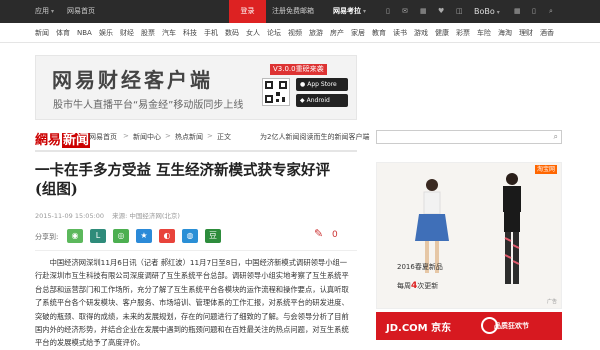  Describe the element at coordinates (70, 216) in the screenshot. I see `article-datetime: 2015-11-09 15:05:00` at that location.